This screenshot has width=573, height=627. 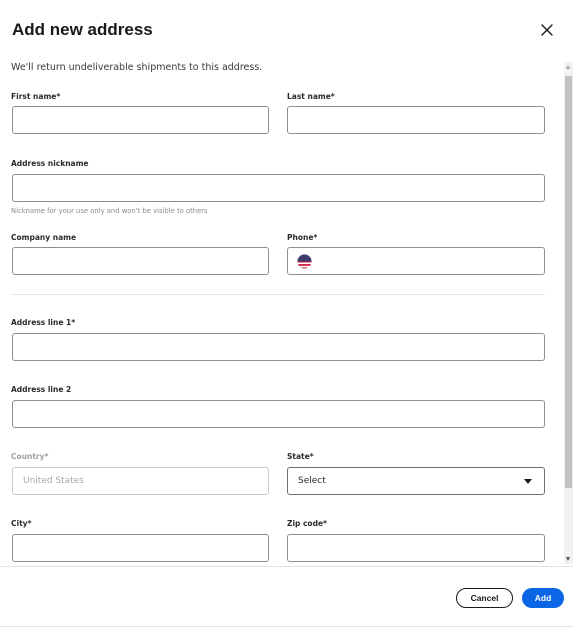 What do you see at coordinates (41, 389) in the screenshot?
I see `address-line2-label: Address line 2` at bounding box center [41, 389].